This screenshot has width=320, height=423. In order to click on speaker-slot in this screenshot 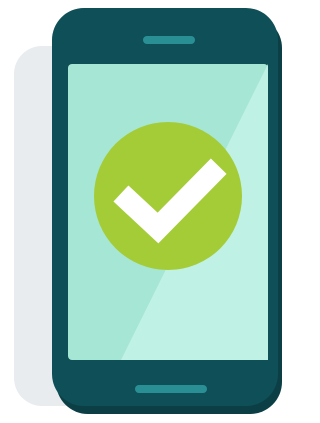, I will do `click(169, 40)`.